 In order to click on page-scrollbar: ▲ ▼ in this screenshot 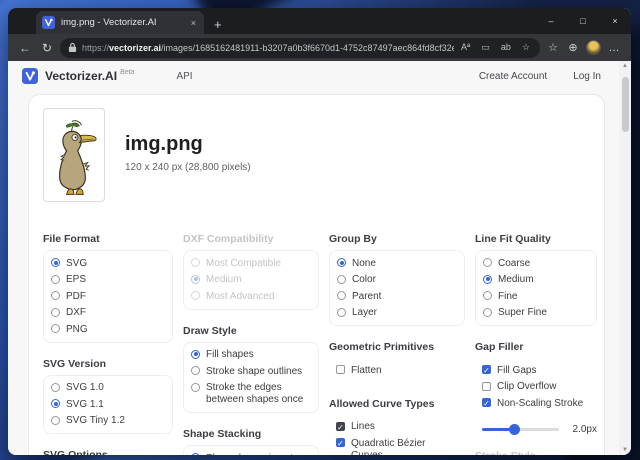, I will do `click(625, 258)`.